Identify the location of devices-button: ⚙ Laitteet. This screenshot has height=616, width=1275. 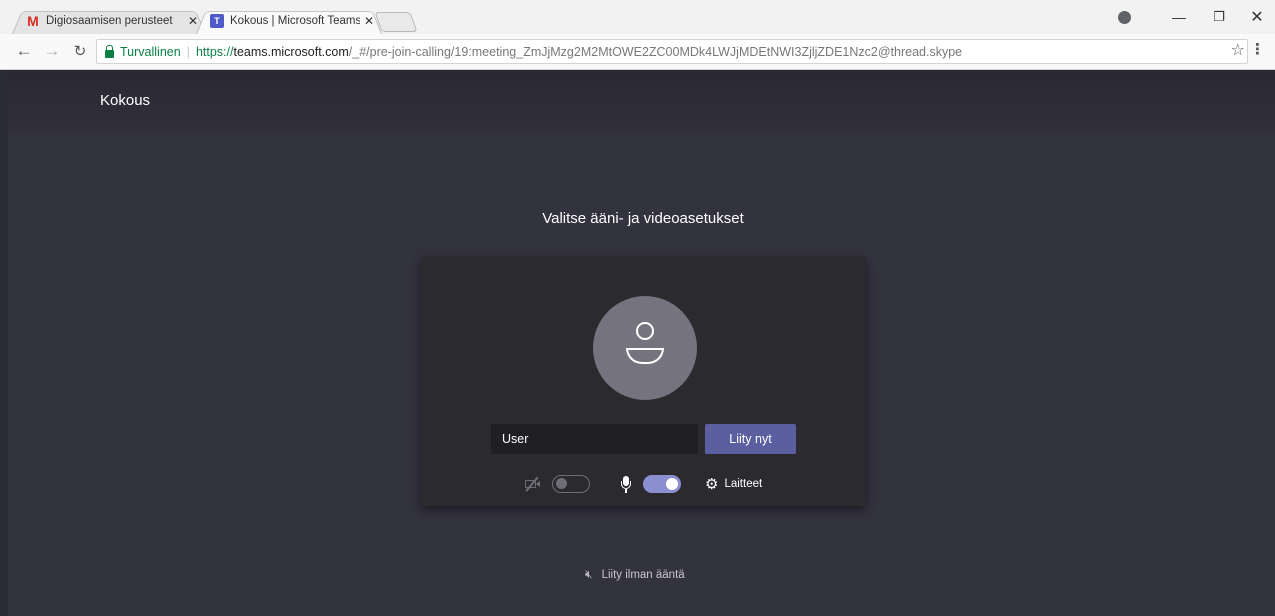
(733, 484).